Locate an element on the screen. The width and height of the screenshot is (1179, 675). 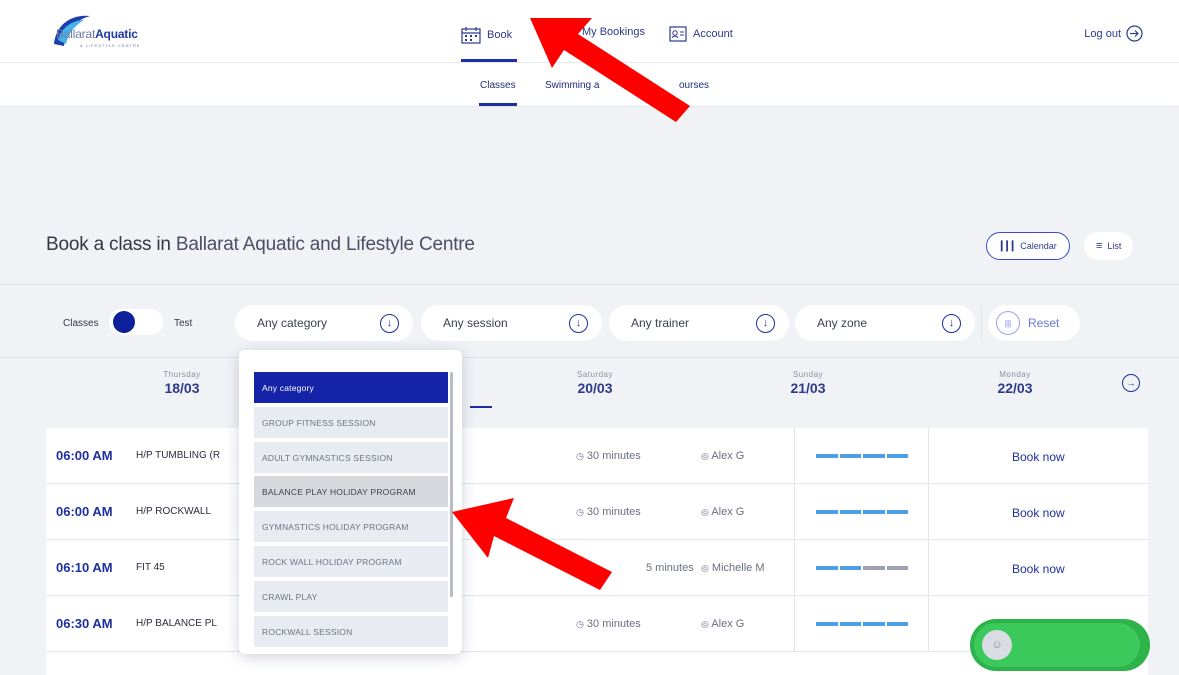
session-filter-value: Any session is located at coordinates (475, 323).